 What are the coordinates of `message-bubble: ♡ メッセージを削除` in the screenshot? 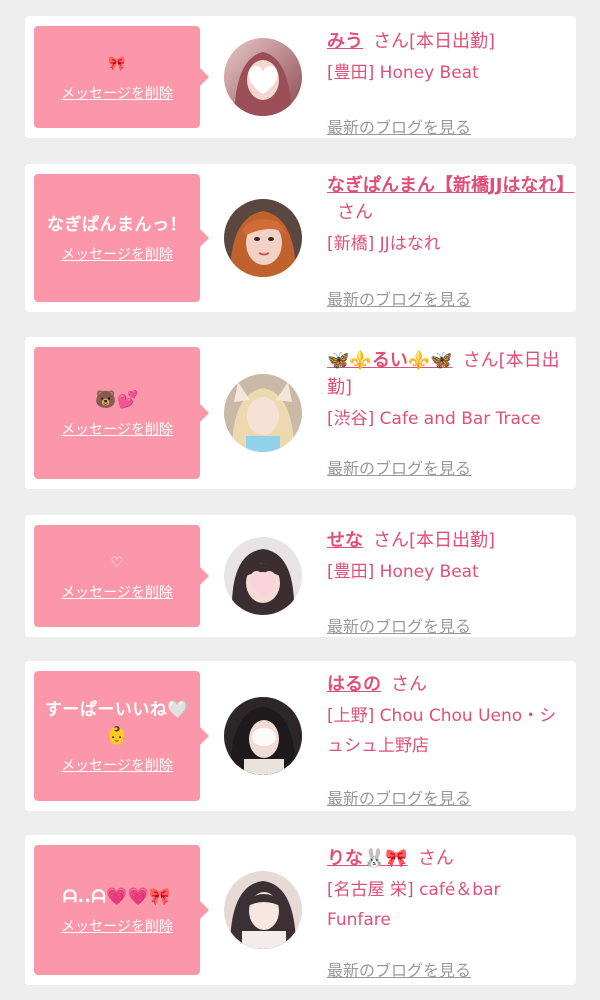 It's located at (117, 576).